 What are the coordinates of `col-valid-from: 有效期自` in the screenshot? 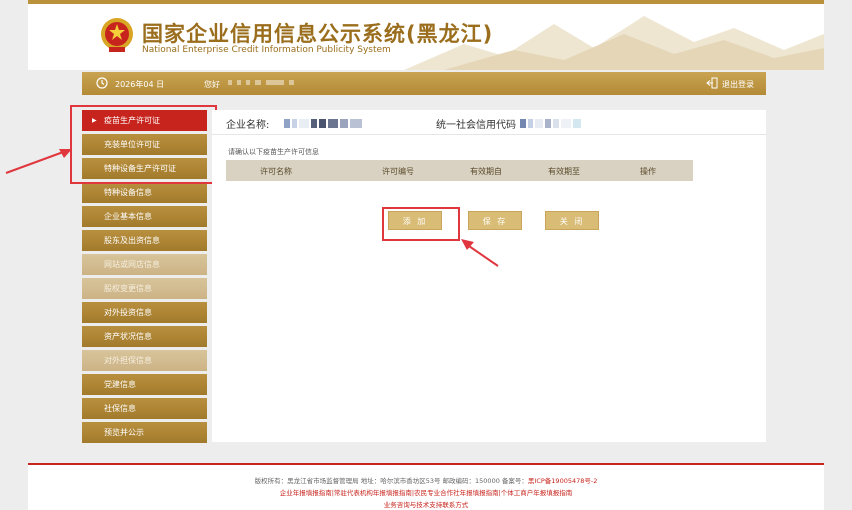 It's located at (486, 171).